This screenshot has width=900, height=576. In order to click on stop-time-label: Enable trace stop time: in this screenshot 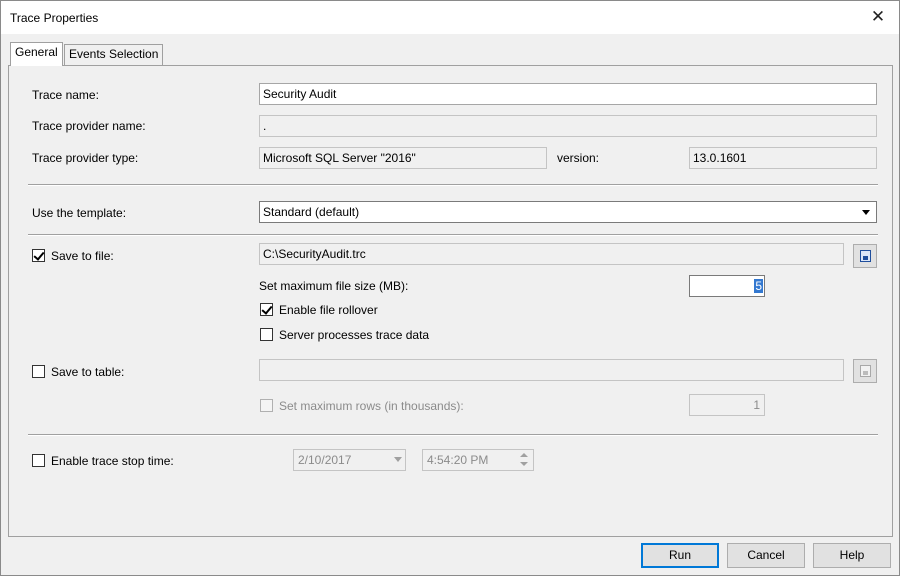, I will do `click(112, 461)`.